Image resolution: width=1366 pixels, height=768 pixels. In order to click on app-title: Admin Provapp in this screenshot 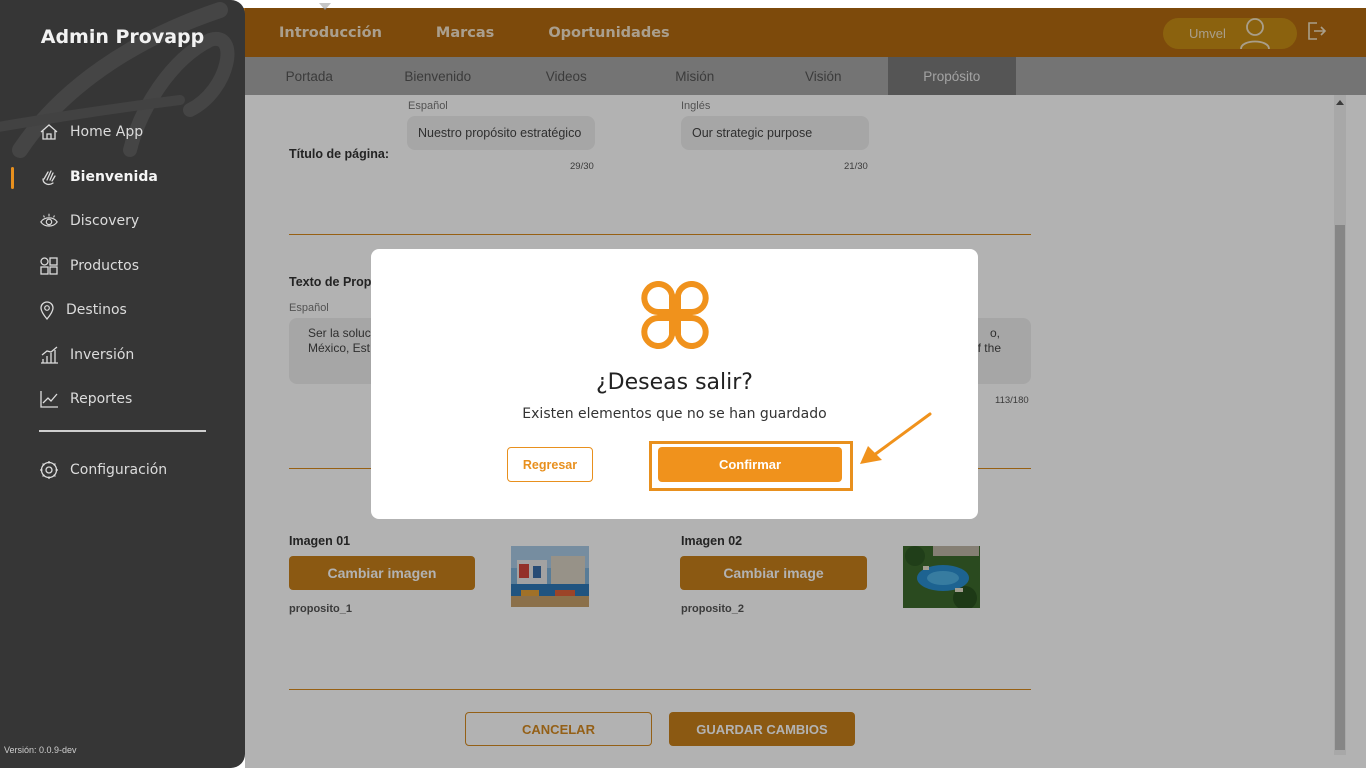, I will do `click(122, 37)`.